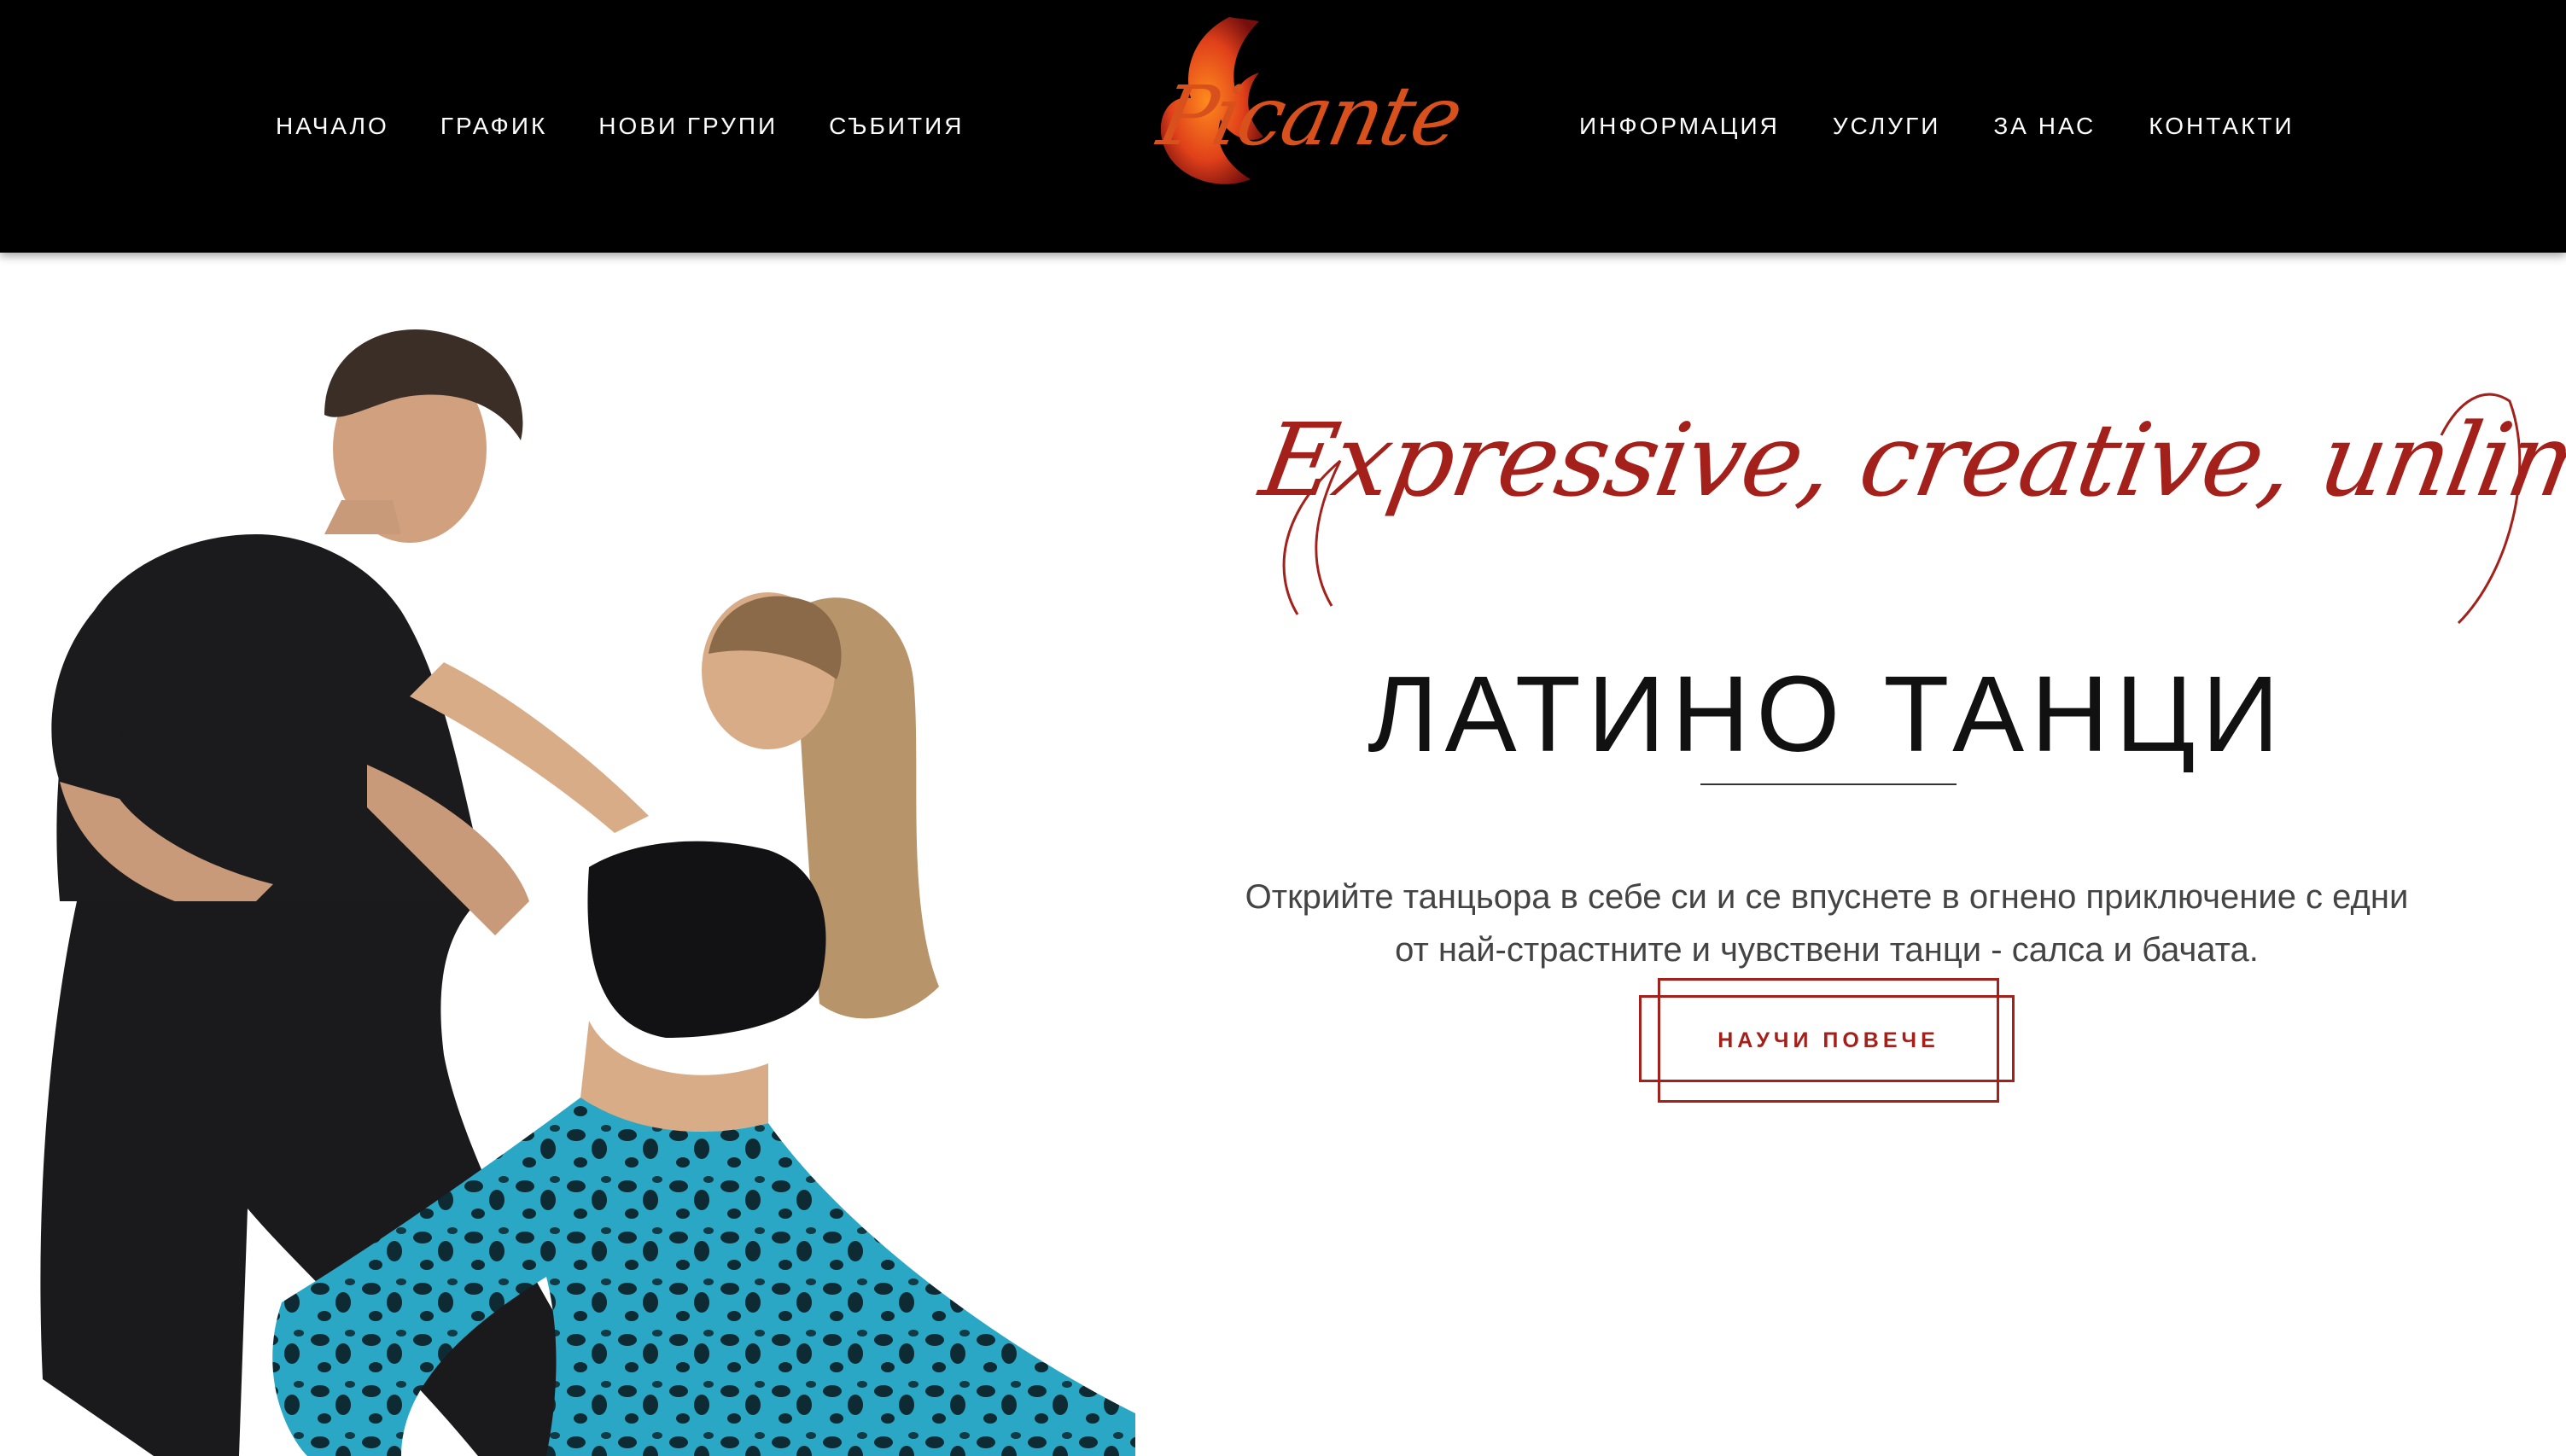 Image resolution: width=2566 pixels, height=1456 pixels. Describe the element at coordinates (1963, 126) in the screenshot. I see `main-nav-right: ИНФОРМАЦИЯ УСЛУГИ ЗА НАС КОНТАКТИ` at that location.